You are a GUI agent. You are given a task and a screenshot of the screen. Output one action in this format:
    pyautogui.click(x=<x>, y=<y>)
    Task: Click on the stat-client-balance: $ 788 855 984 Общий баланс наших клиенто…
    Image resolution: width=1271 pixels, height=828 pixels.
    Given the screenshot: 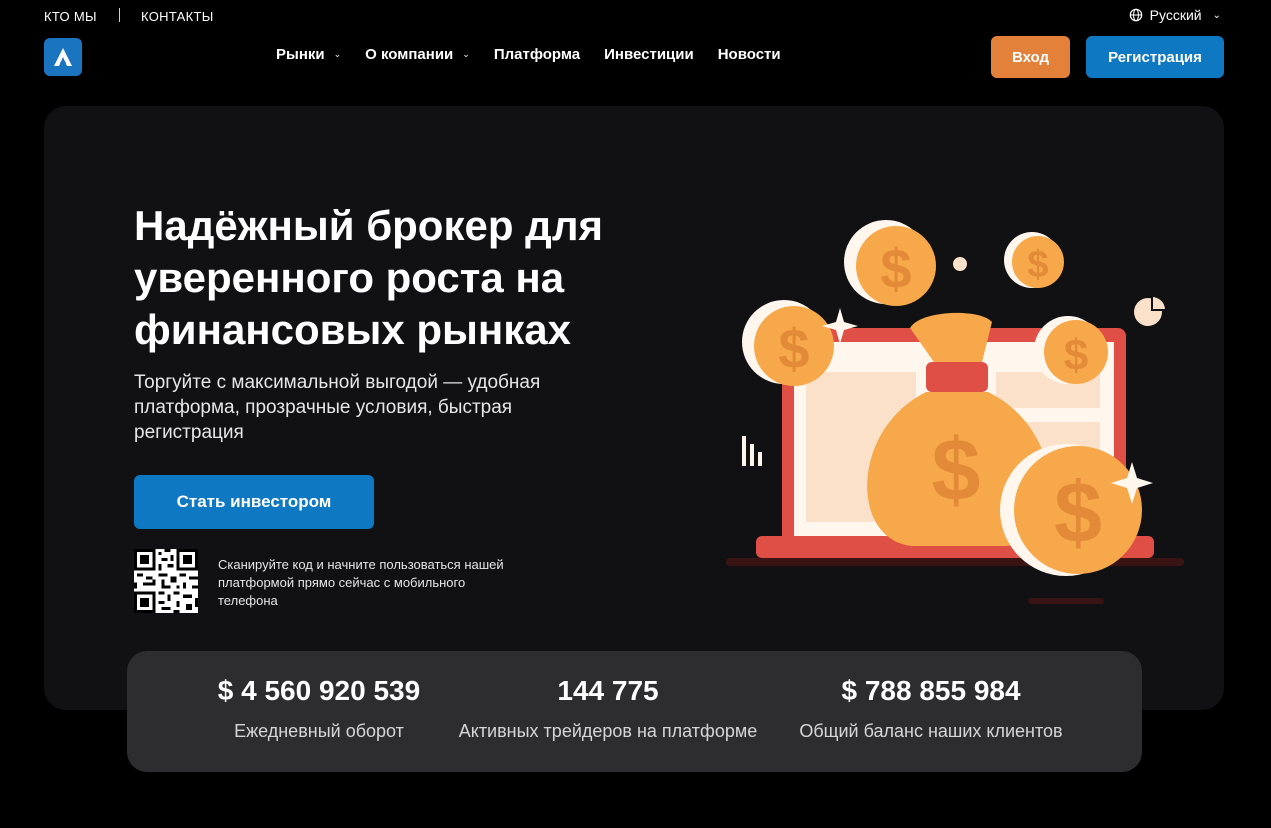 What is the action you would take?
    pyautogui.click(x=931, y=708)
    